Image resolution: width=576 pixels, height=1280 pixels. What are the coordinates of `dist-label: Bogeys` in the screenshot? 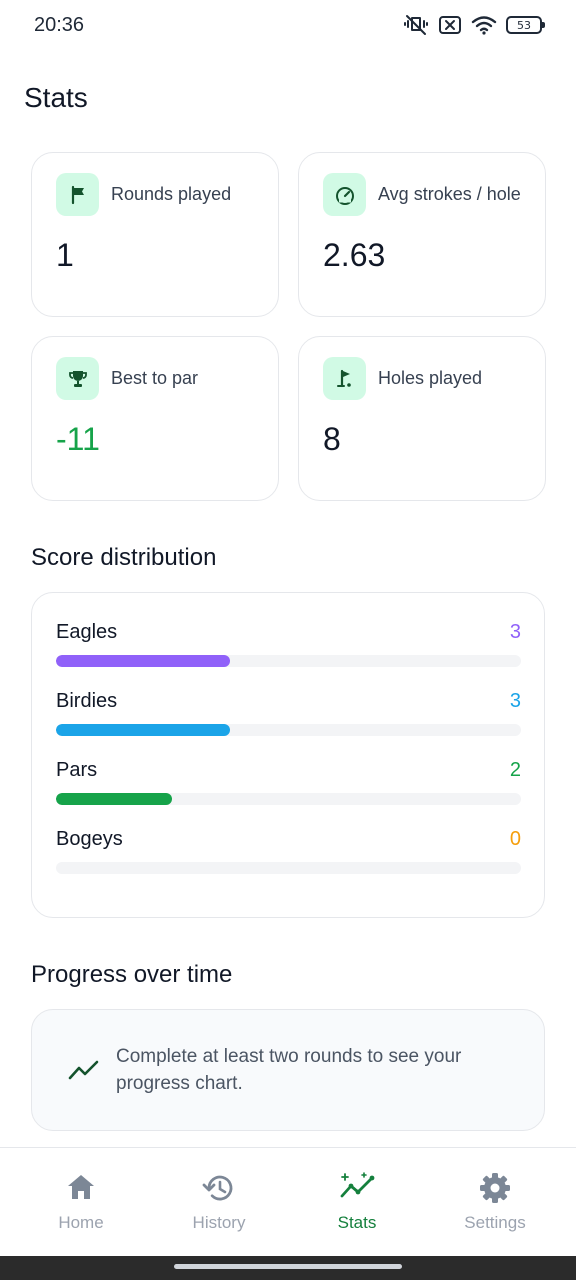 It's located at (89, 839).